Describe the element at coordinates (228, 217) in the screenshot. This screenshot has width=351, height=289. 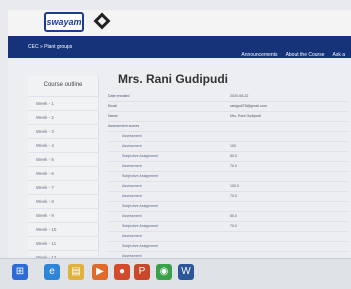
I see `table-row: Assessment 50.0` at that location.